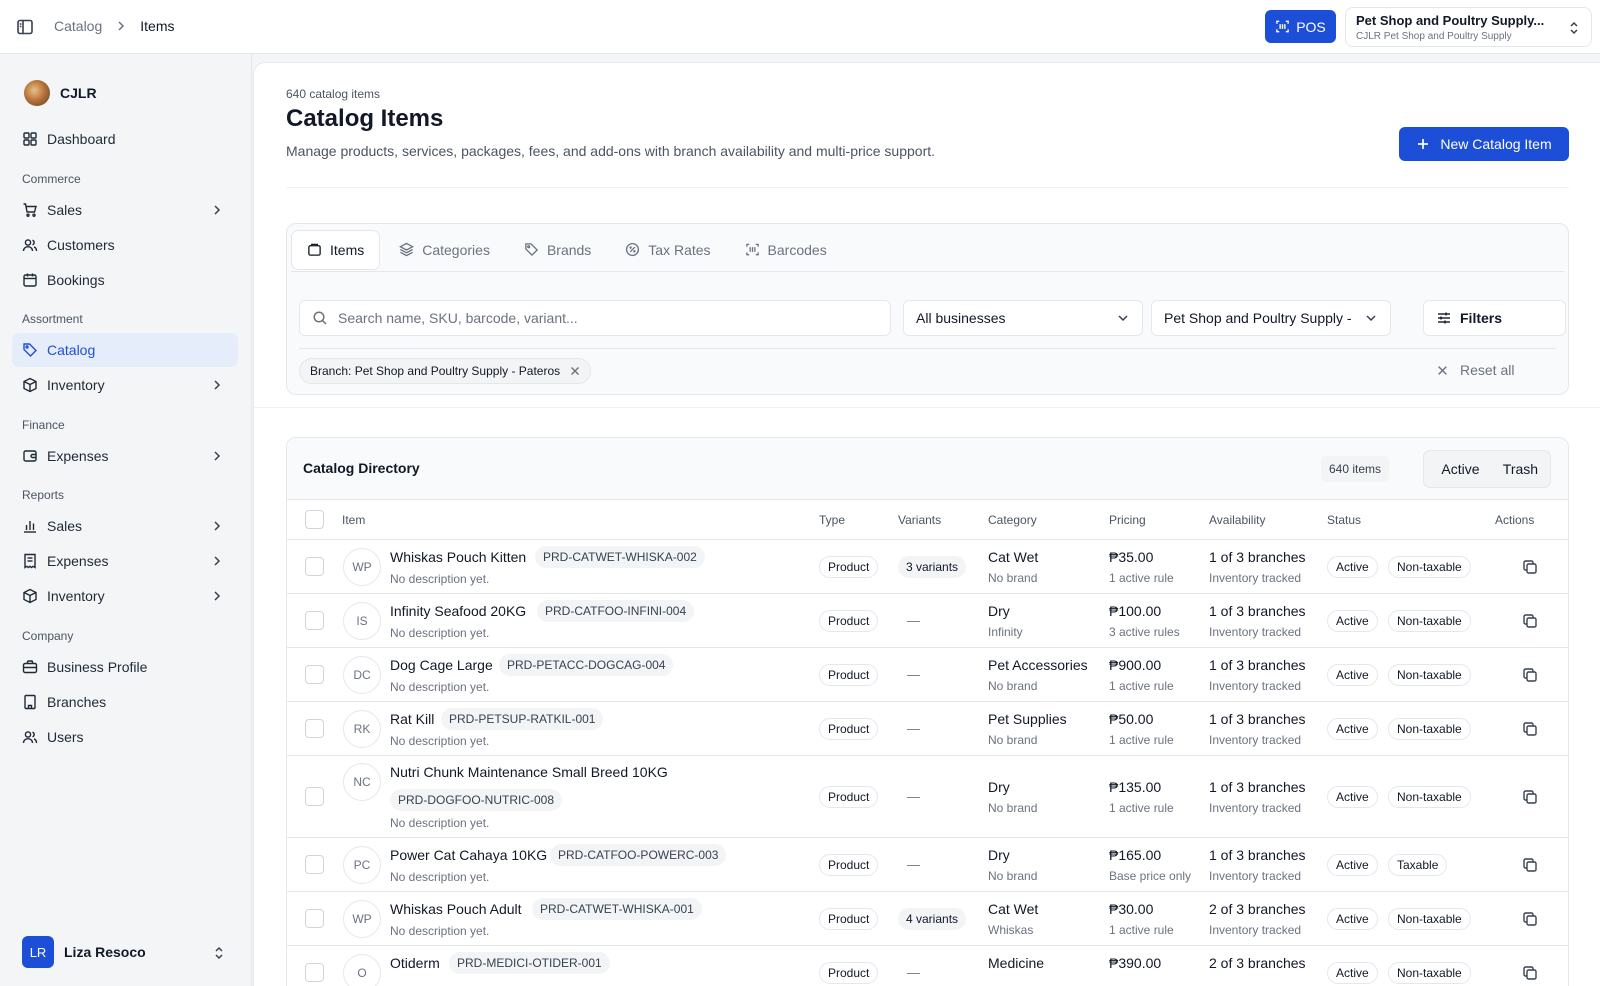  I want to click on sidebar-item-branches: Branches, so click(125, 702).